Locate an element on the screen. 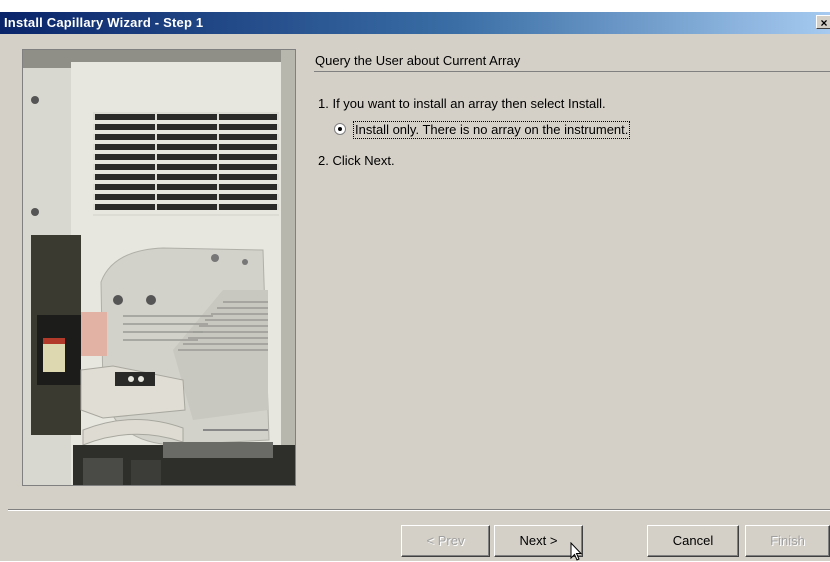 The image size is (830, 562). finish-button: Finish is located at coordinates (787, 541).